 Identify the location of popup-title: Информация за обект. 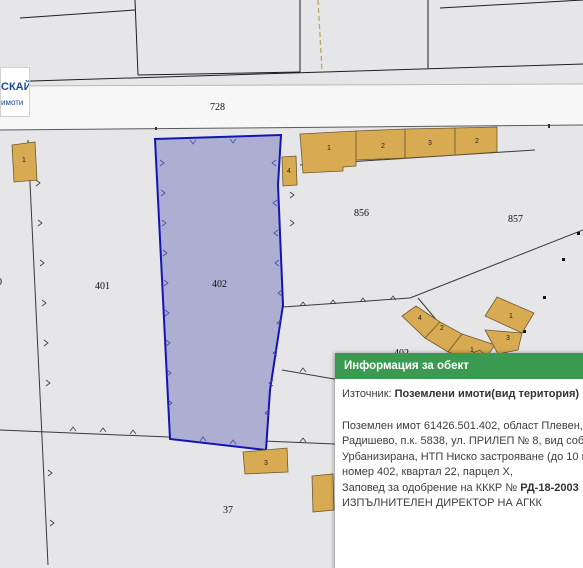
(459, 366).